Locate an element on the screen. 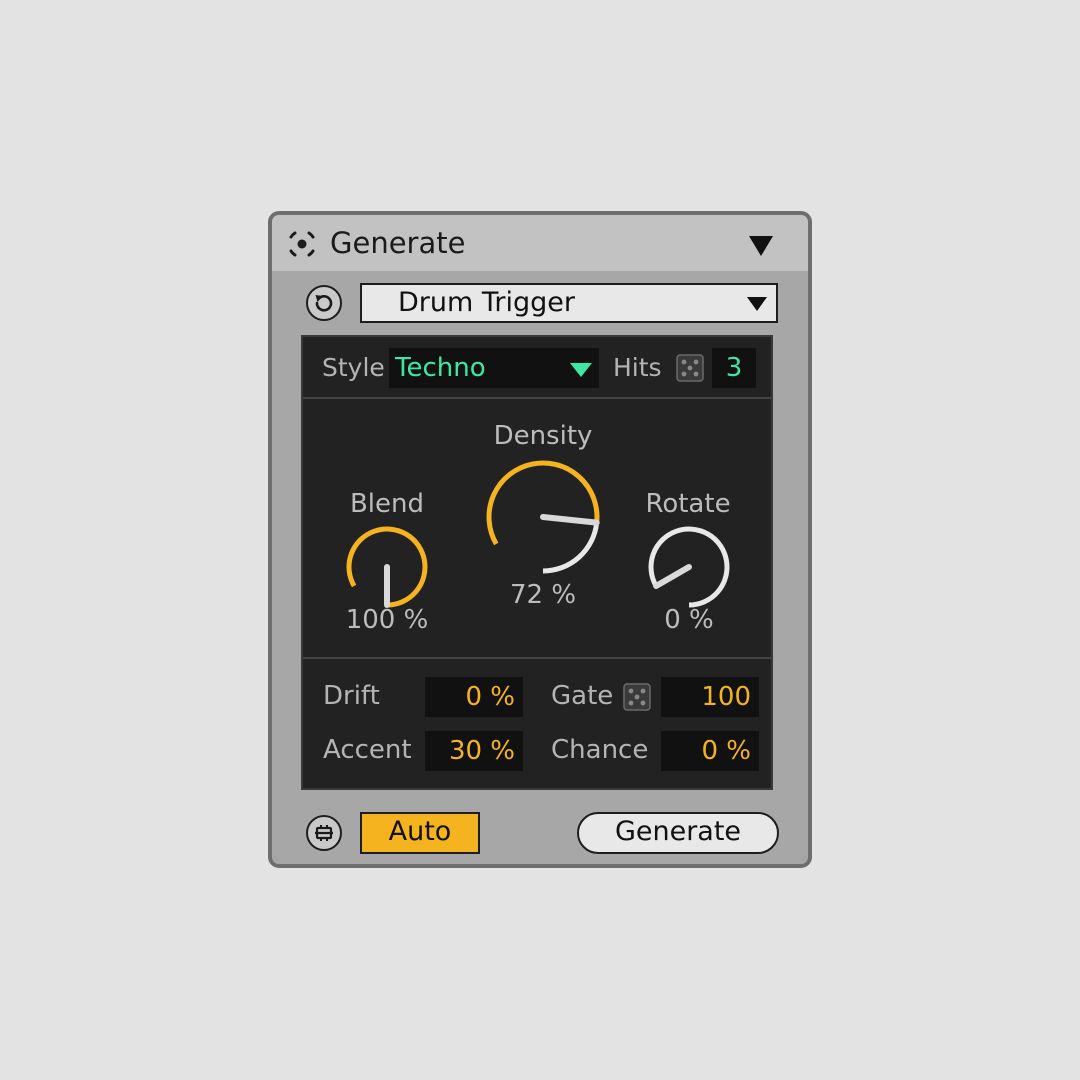 The height and width of the screenshot is (1080, 1080). preset-selected: Drum Trigger is located at coordinates (487, 302).